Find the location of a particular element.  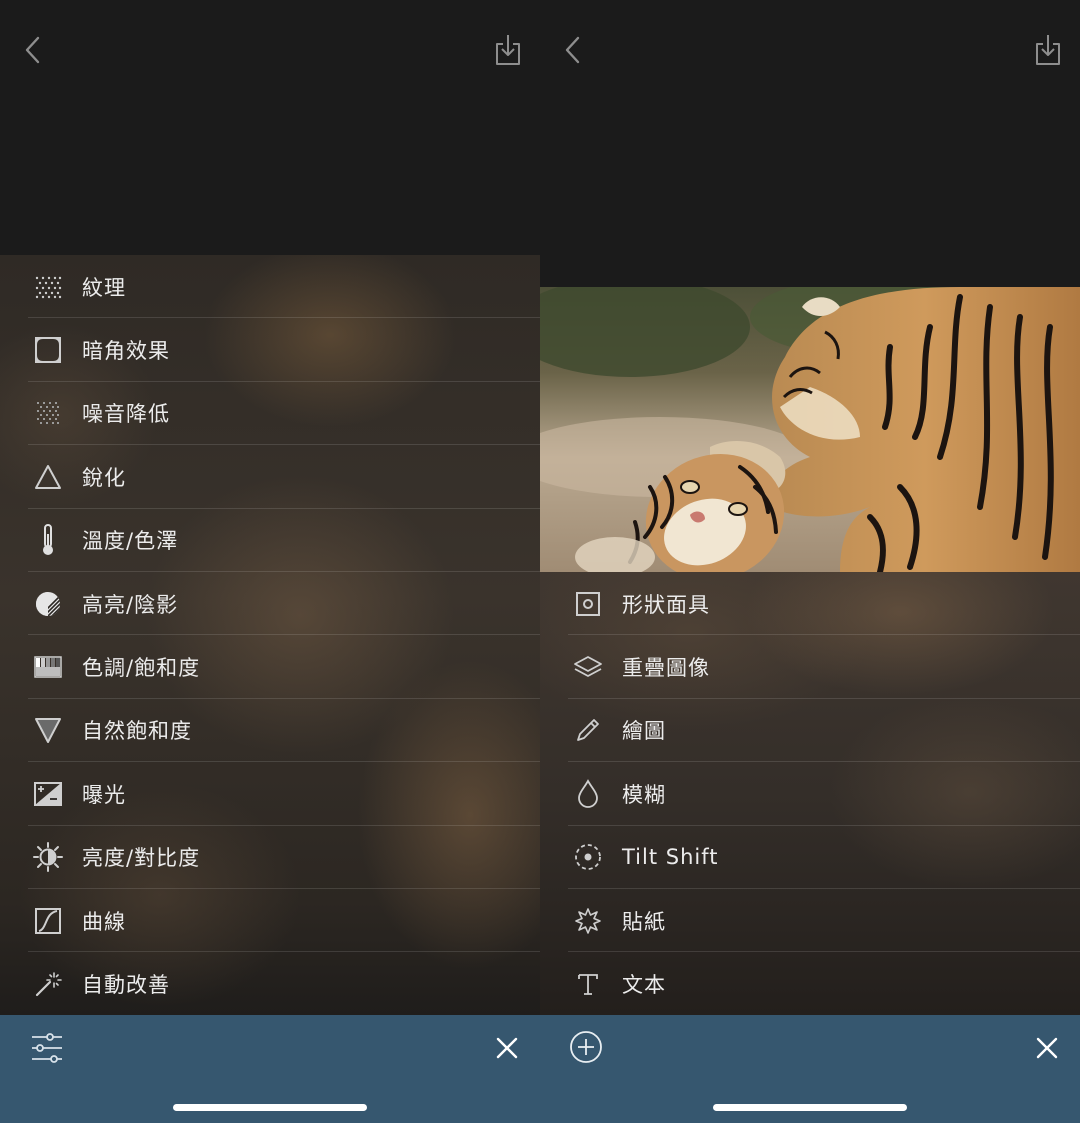

menu-item-vignette: 暗角效果 is located at coordinates (270, 350).